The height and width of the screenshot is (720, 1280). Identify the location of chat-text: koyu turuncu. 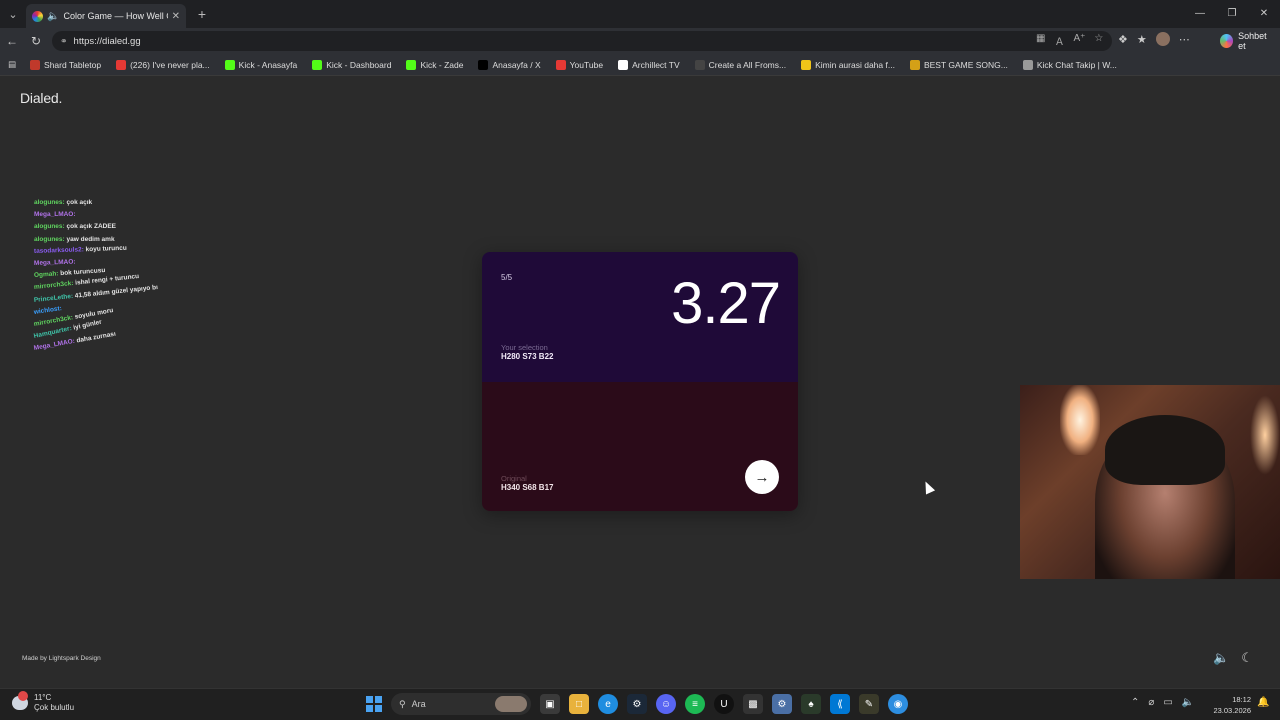
(106, 249).